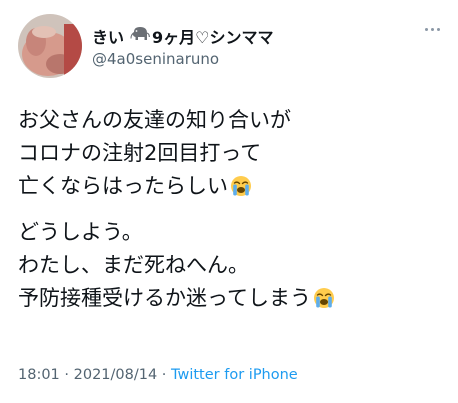 This screenshot has width=458, height=403. Describe the element at coordinates (234, 375) in the screenshot. I see `tweet-source-link: Twitter for iPhone` at that location.